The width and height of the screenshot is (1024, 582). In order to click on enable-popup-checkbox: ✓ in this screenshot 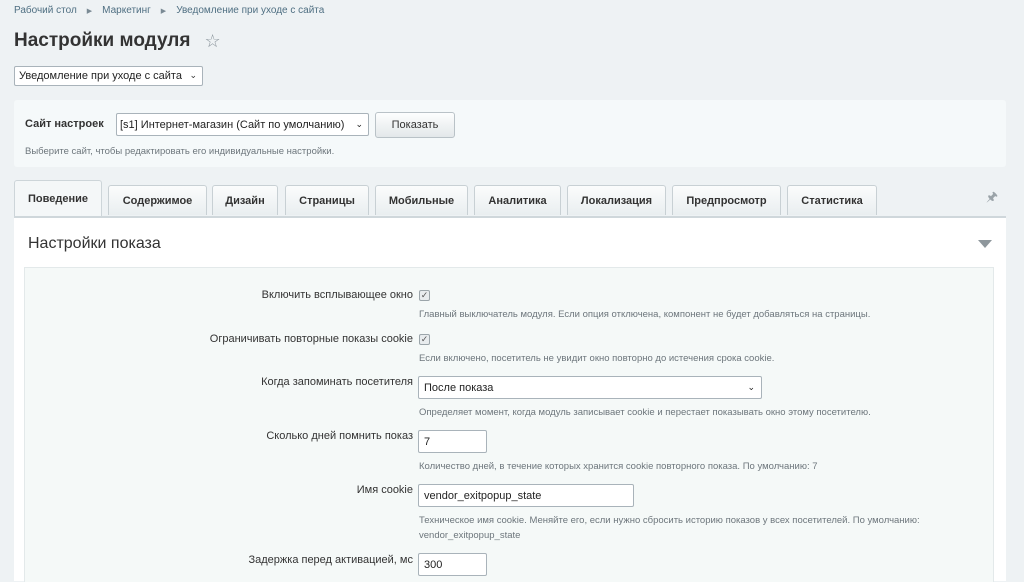, I will do `click(424, 295)`.